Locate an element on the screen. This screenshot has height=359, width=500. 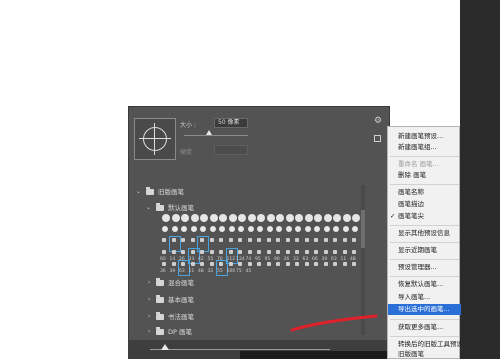
thumbnail-size-slider-thumb is located at coordinates (165, 347).